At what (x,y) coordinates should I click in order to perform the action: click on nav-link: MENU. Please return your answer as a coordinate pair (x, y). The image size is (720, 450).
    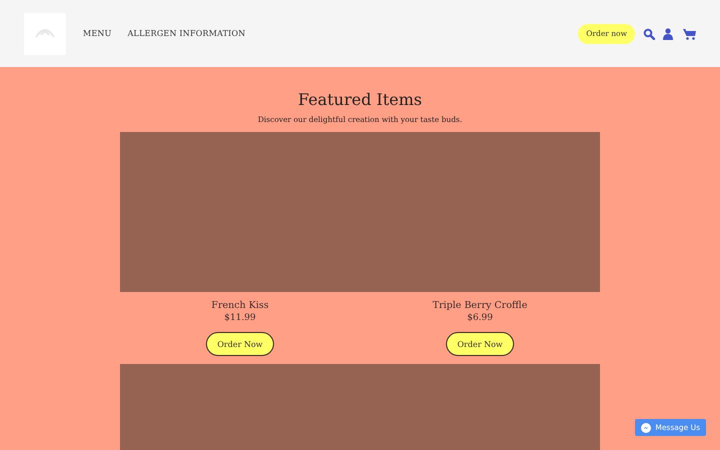
    Looking at the image, I should click on (97, 33).